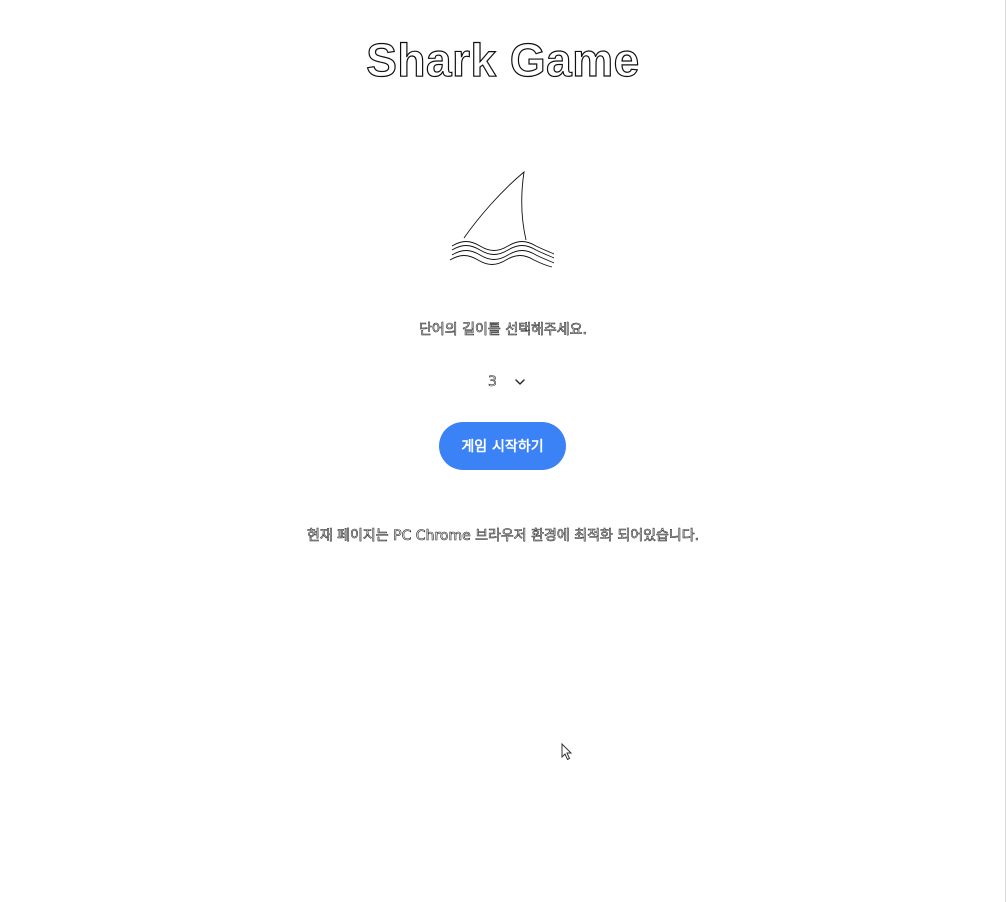  I want to click on mouse-cursor-icon, so click(567, 752).